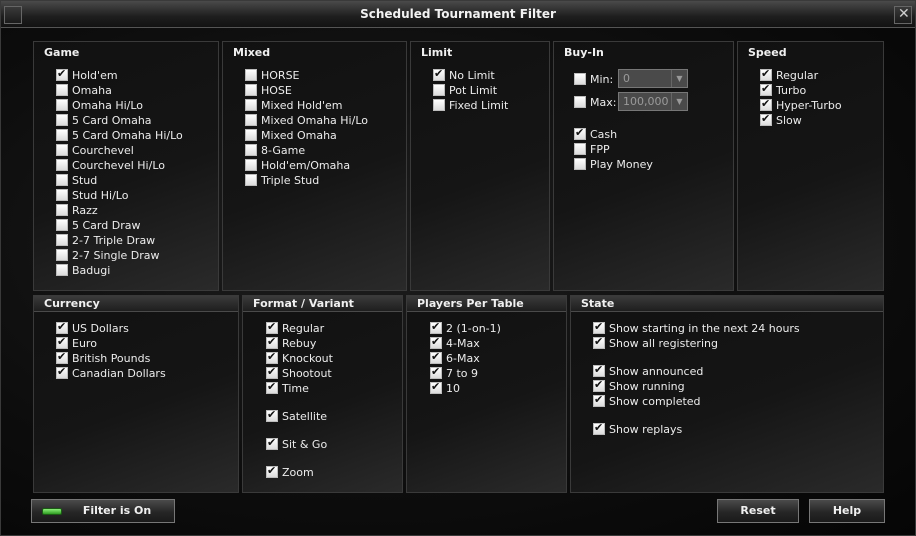  I want to click on format-option-checkbox: ✔ Time, so click(287, 387).